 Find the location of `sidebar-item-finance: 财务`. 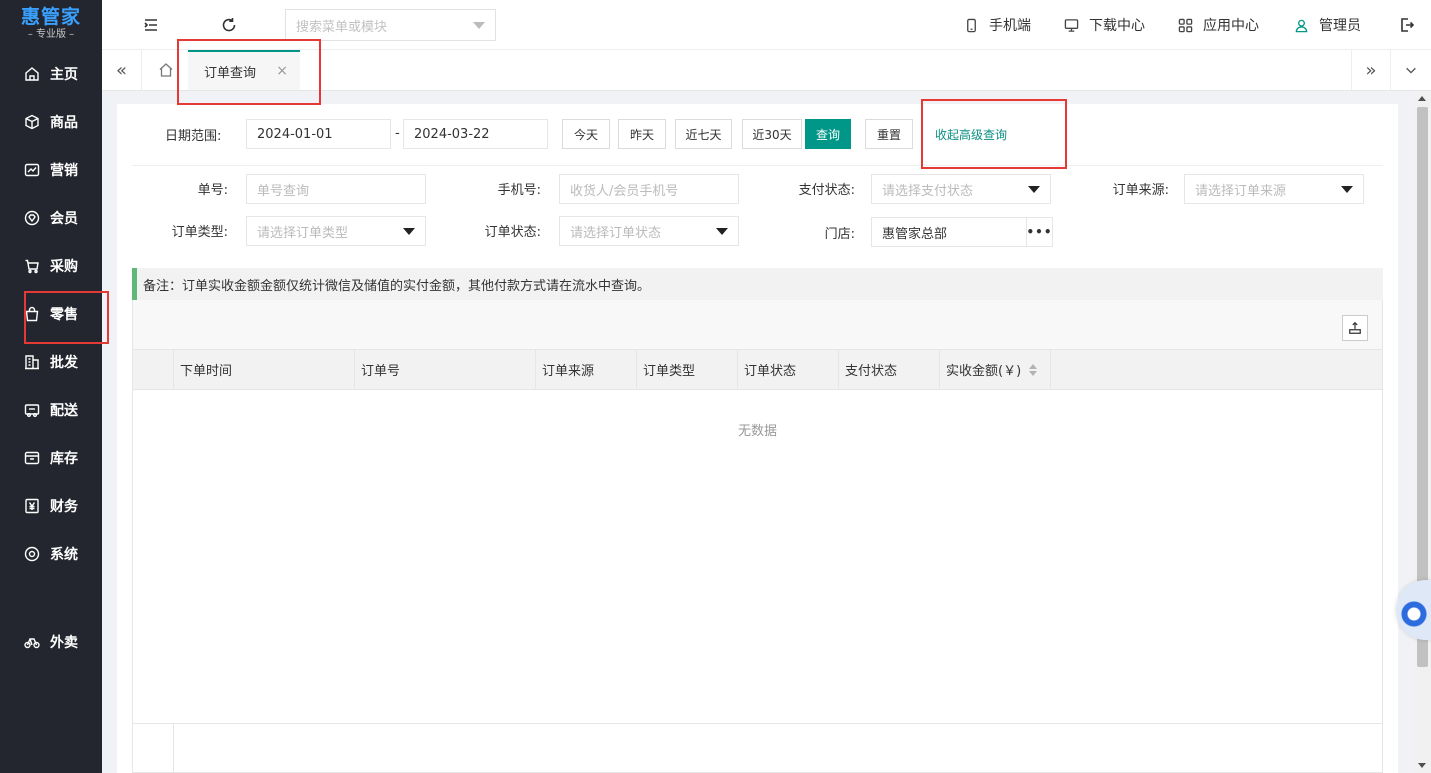

sidebar-item-finance: 财务 is located at coordinates (51, 506).